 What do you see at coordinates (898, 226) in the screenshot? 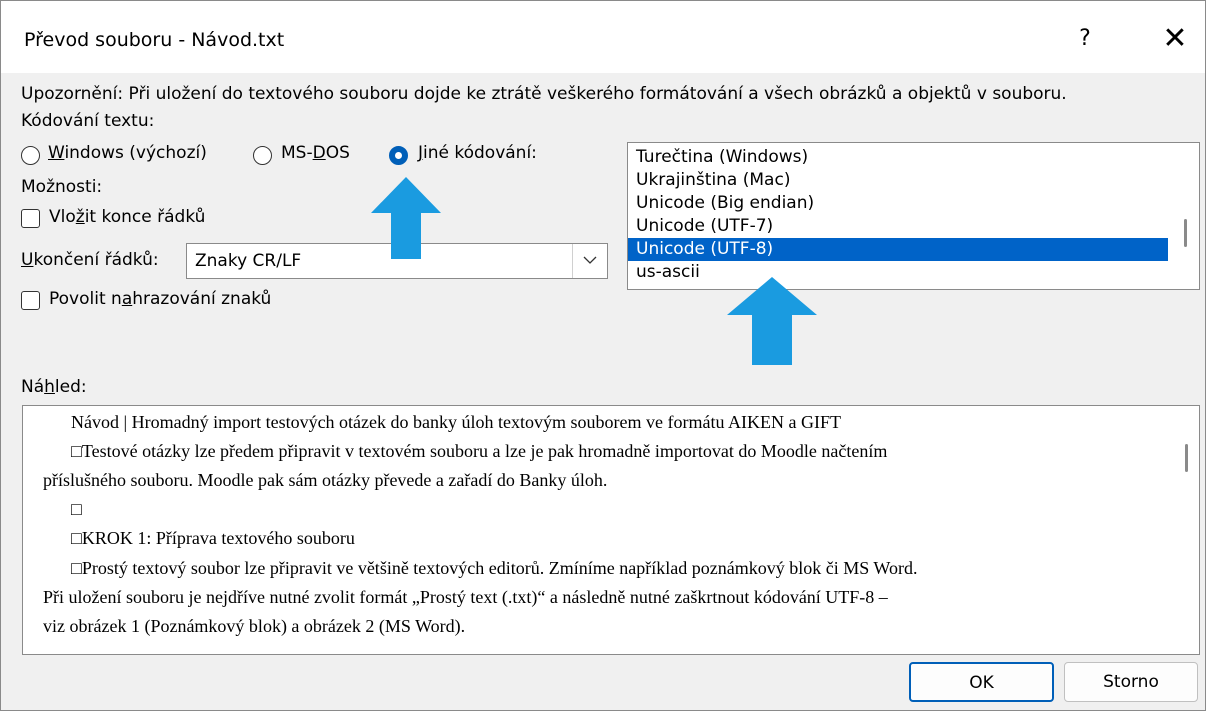
I see `list-item: Unicode (UTF-7)` at bounding box center [898, 226].